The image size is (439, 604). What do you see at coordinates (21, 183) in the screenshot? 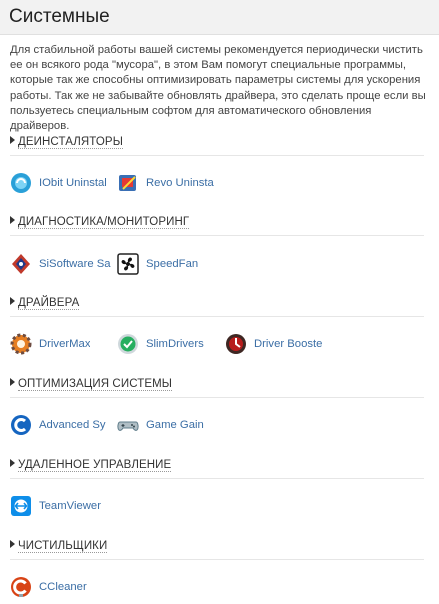
I see `iobit-uninstaller-icon` at bounding box center [21, 183].